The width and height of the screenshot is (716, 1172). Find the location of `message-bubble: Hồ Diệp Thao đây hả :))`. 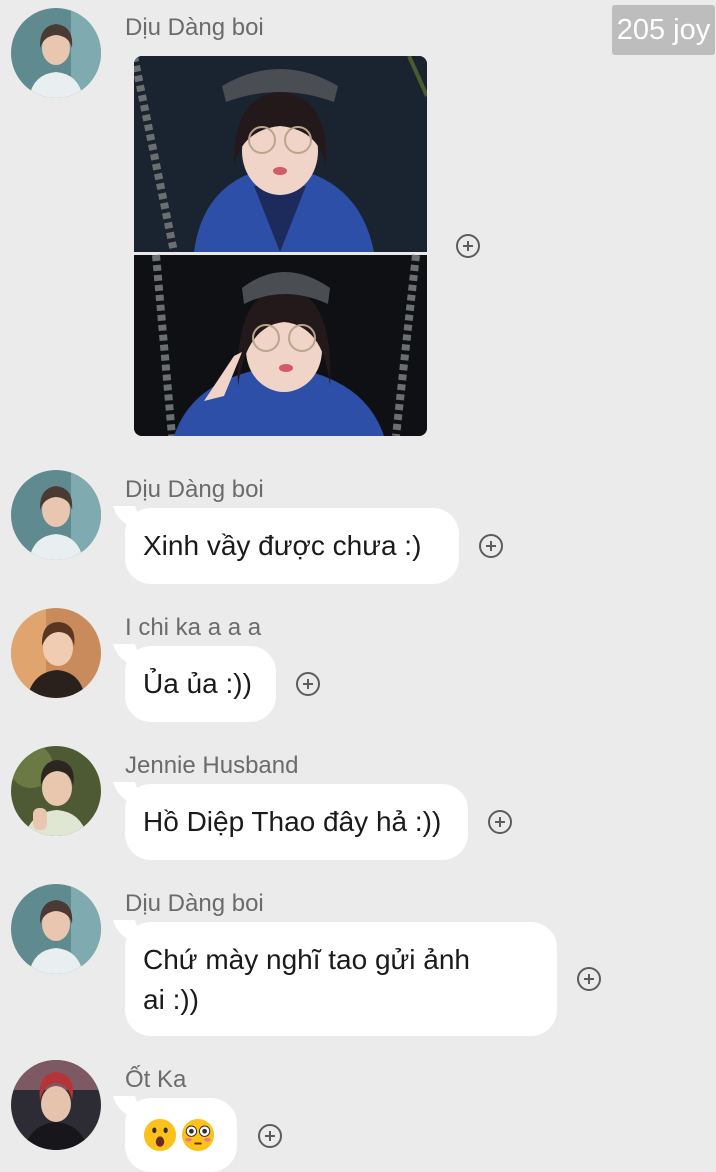

message-bubble: Hồ Diệp Thao đây hả :)) is located at coordinates (296, 822).